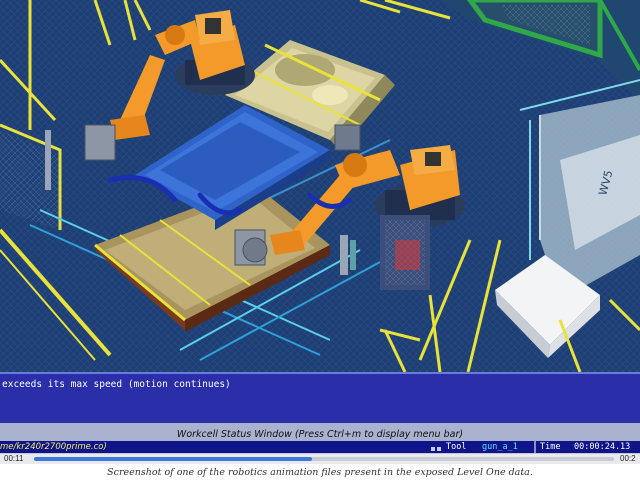  Describe the element at coordinates (602, 447) in the screenshot. I see `time-value: 00:00:24.13` at that location.